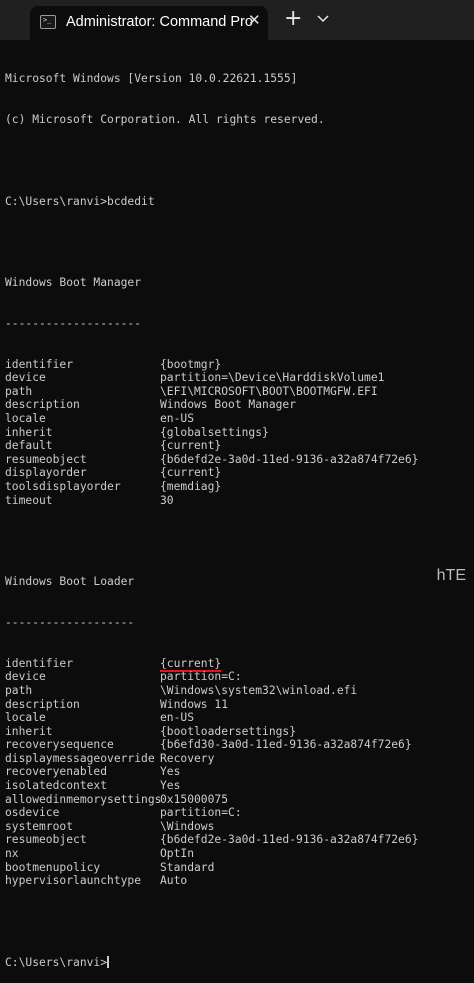  I want to click on bcd-entry: default {current}, so click(239, 446).